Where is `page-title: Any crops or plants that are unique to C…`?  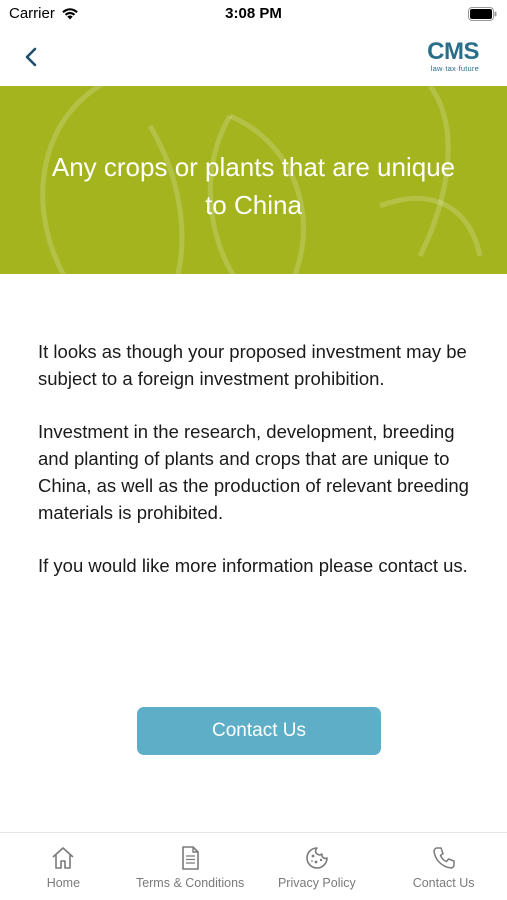
page-title: Any crops or plants that are unique to C… is located at coordinates (253, 186).